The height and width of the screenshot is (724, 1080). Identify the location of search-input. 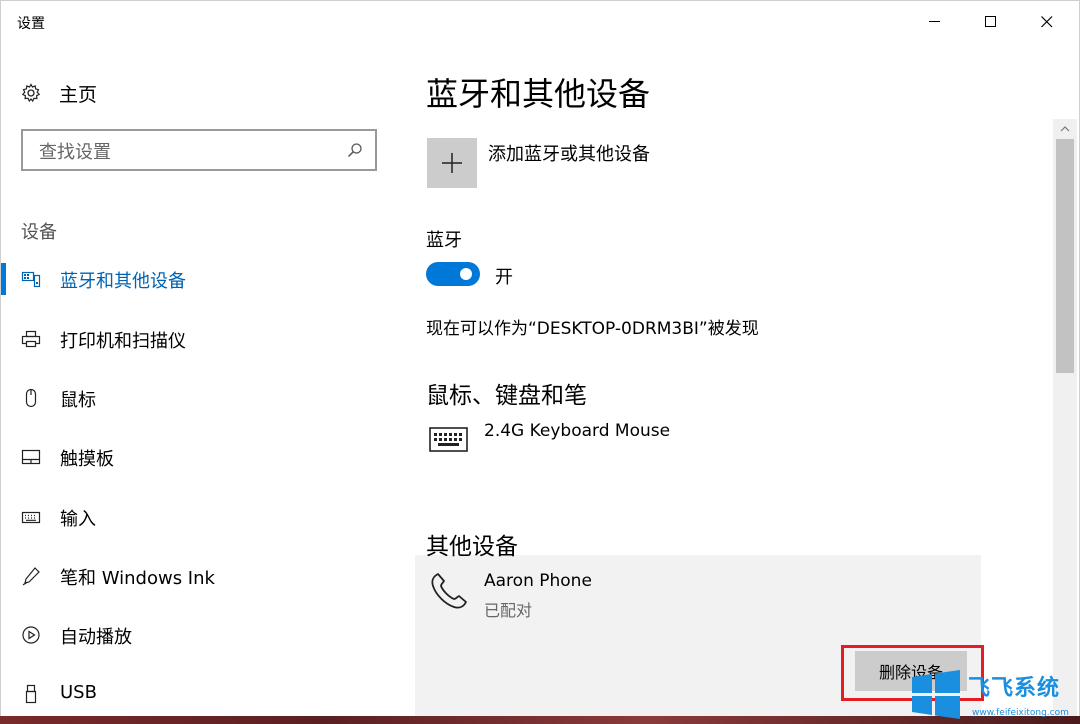
(189, 152).